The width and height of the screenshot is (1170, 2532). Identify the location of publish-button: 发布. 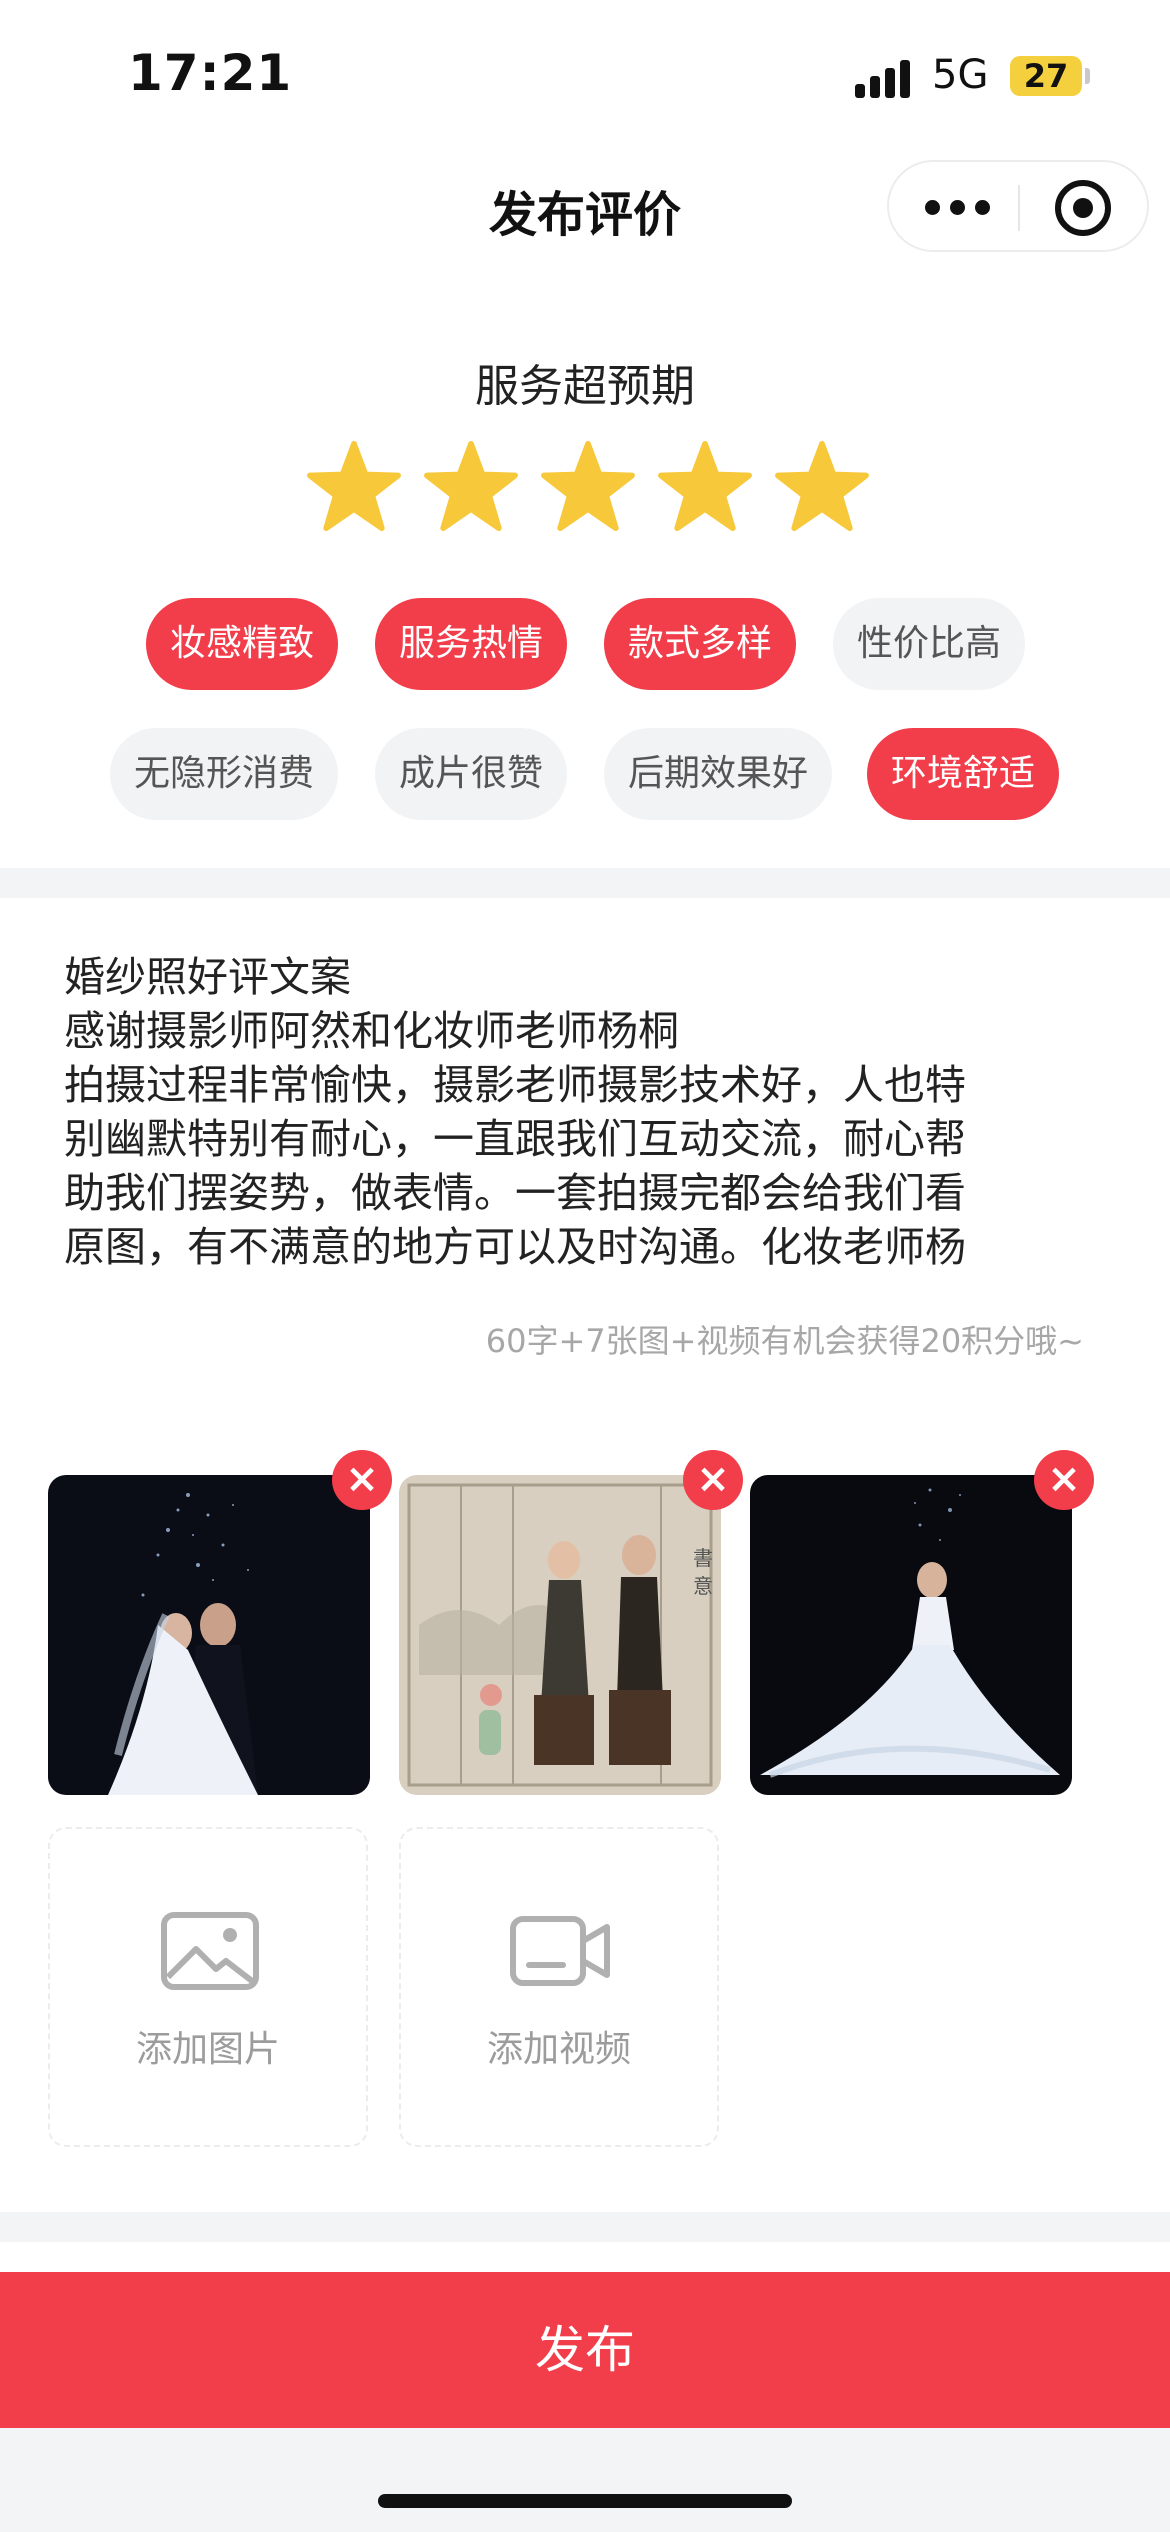
(585, 2350).